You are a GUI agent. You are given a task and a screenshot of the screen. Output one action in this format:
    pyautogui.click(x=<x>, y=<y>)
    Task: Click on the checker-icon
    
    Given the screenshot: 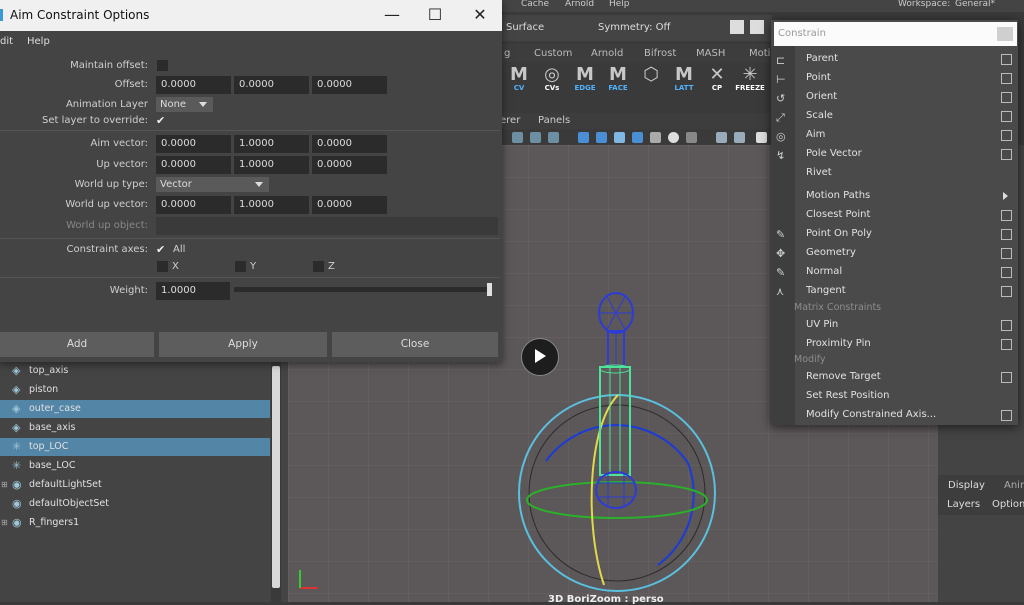 What is the action you would take?
    pyautogui.click(x=655, y=137)
    